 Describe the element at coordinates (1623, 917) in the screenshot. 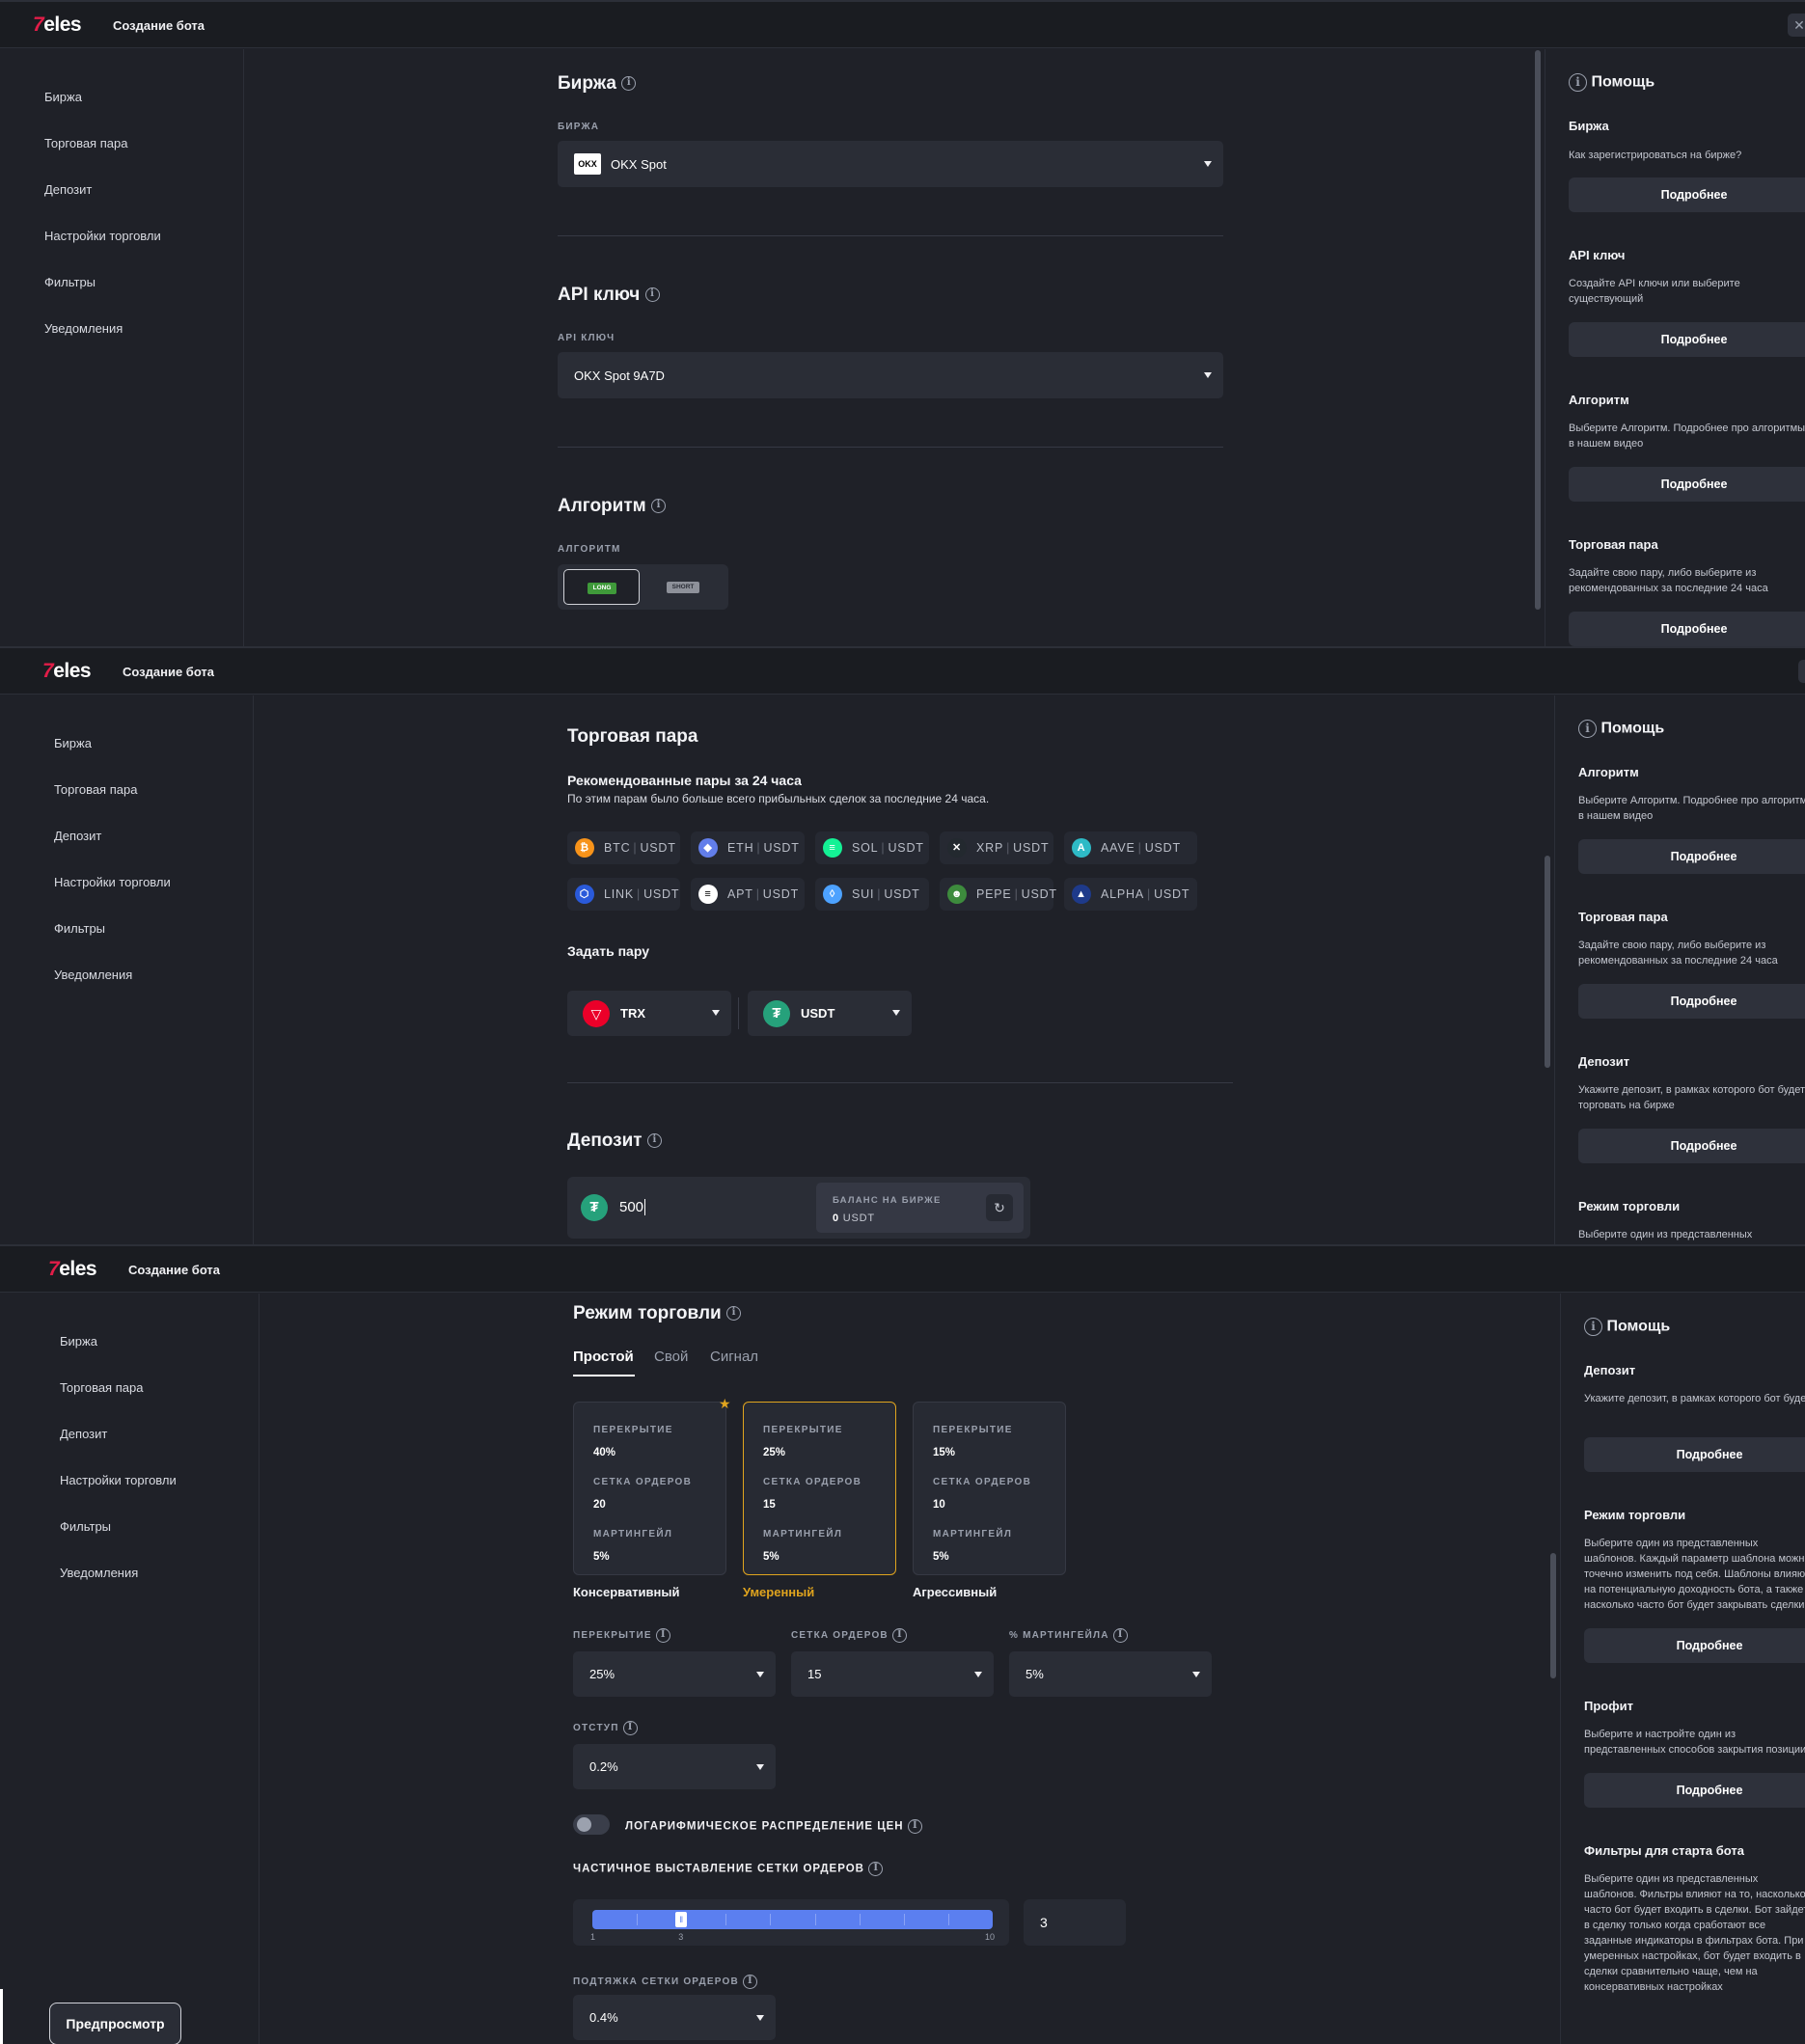

I see `help-pair-title: Торговая пара` at that location.